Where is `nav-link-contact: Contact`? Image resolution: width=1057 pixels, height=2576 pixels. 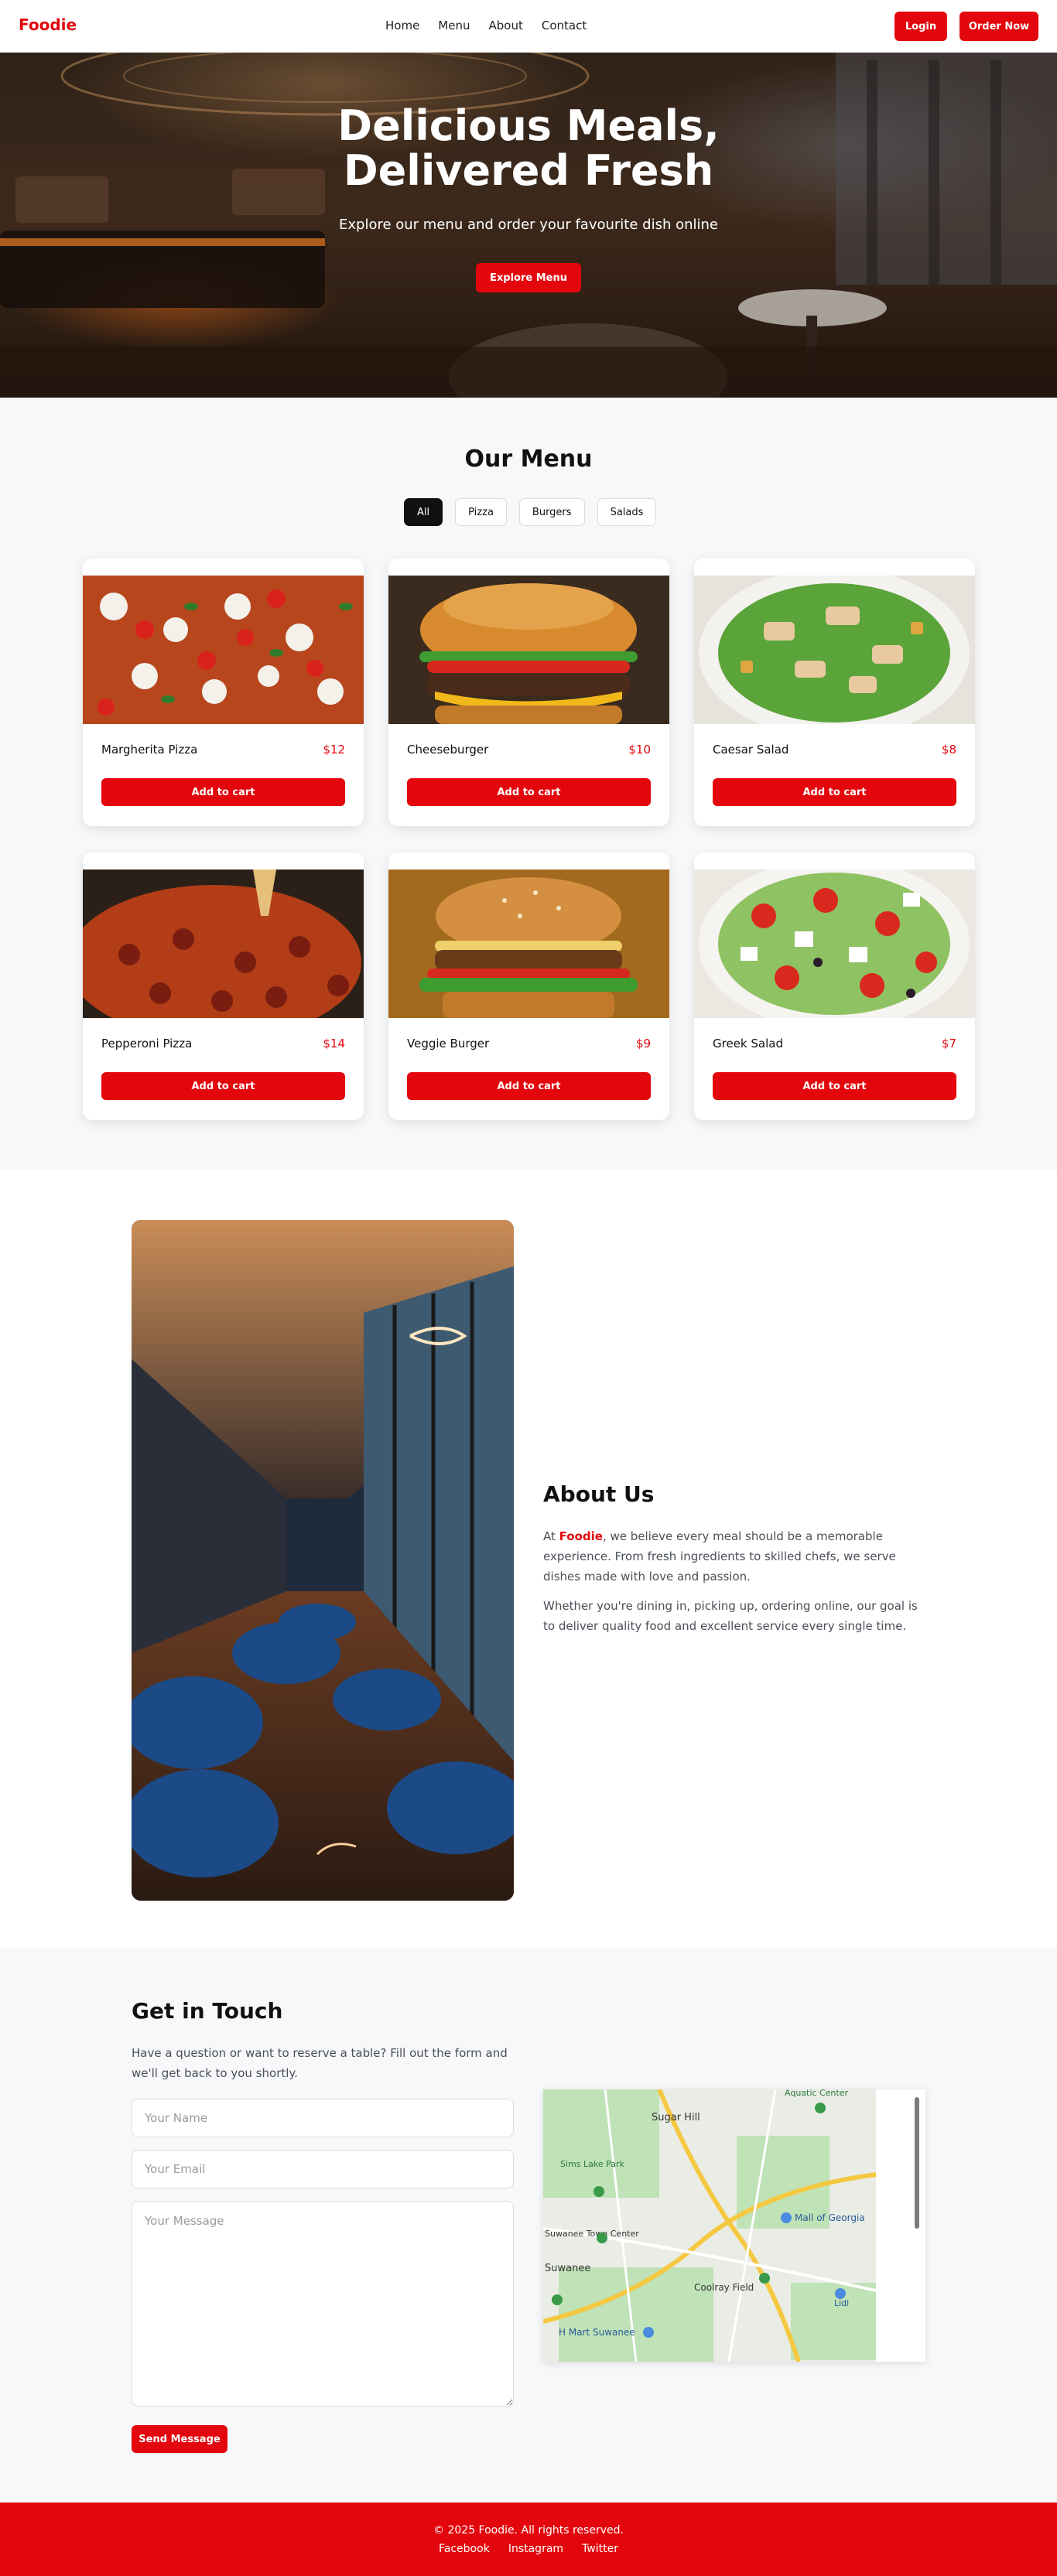 nav-link-contact: Contact is located at coordinates (564, 25).